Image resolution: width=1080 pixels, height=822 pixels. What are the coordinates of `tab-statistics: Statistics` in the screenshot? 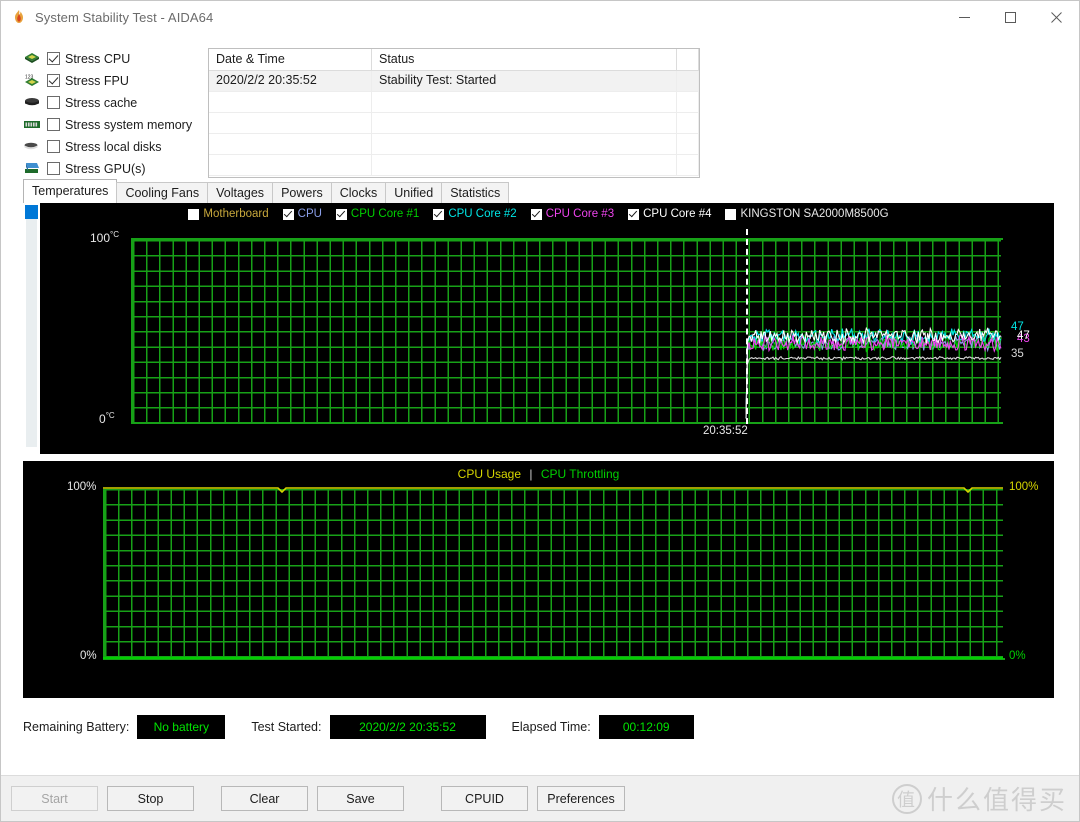 It's located at (475, 192).